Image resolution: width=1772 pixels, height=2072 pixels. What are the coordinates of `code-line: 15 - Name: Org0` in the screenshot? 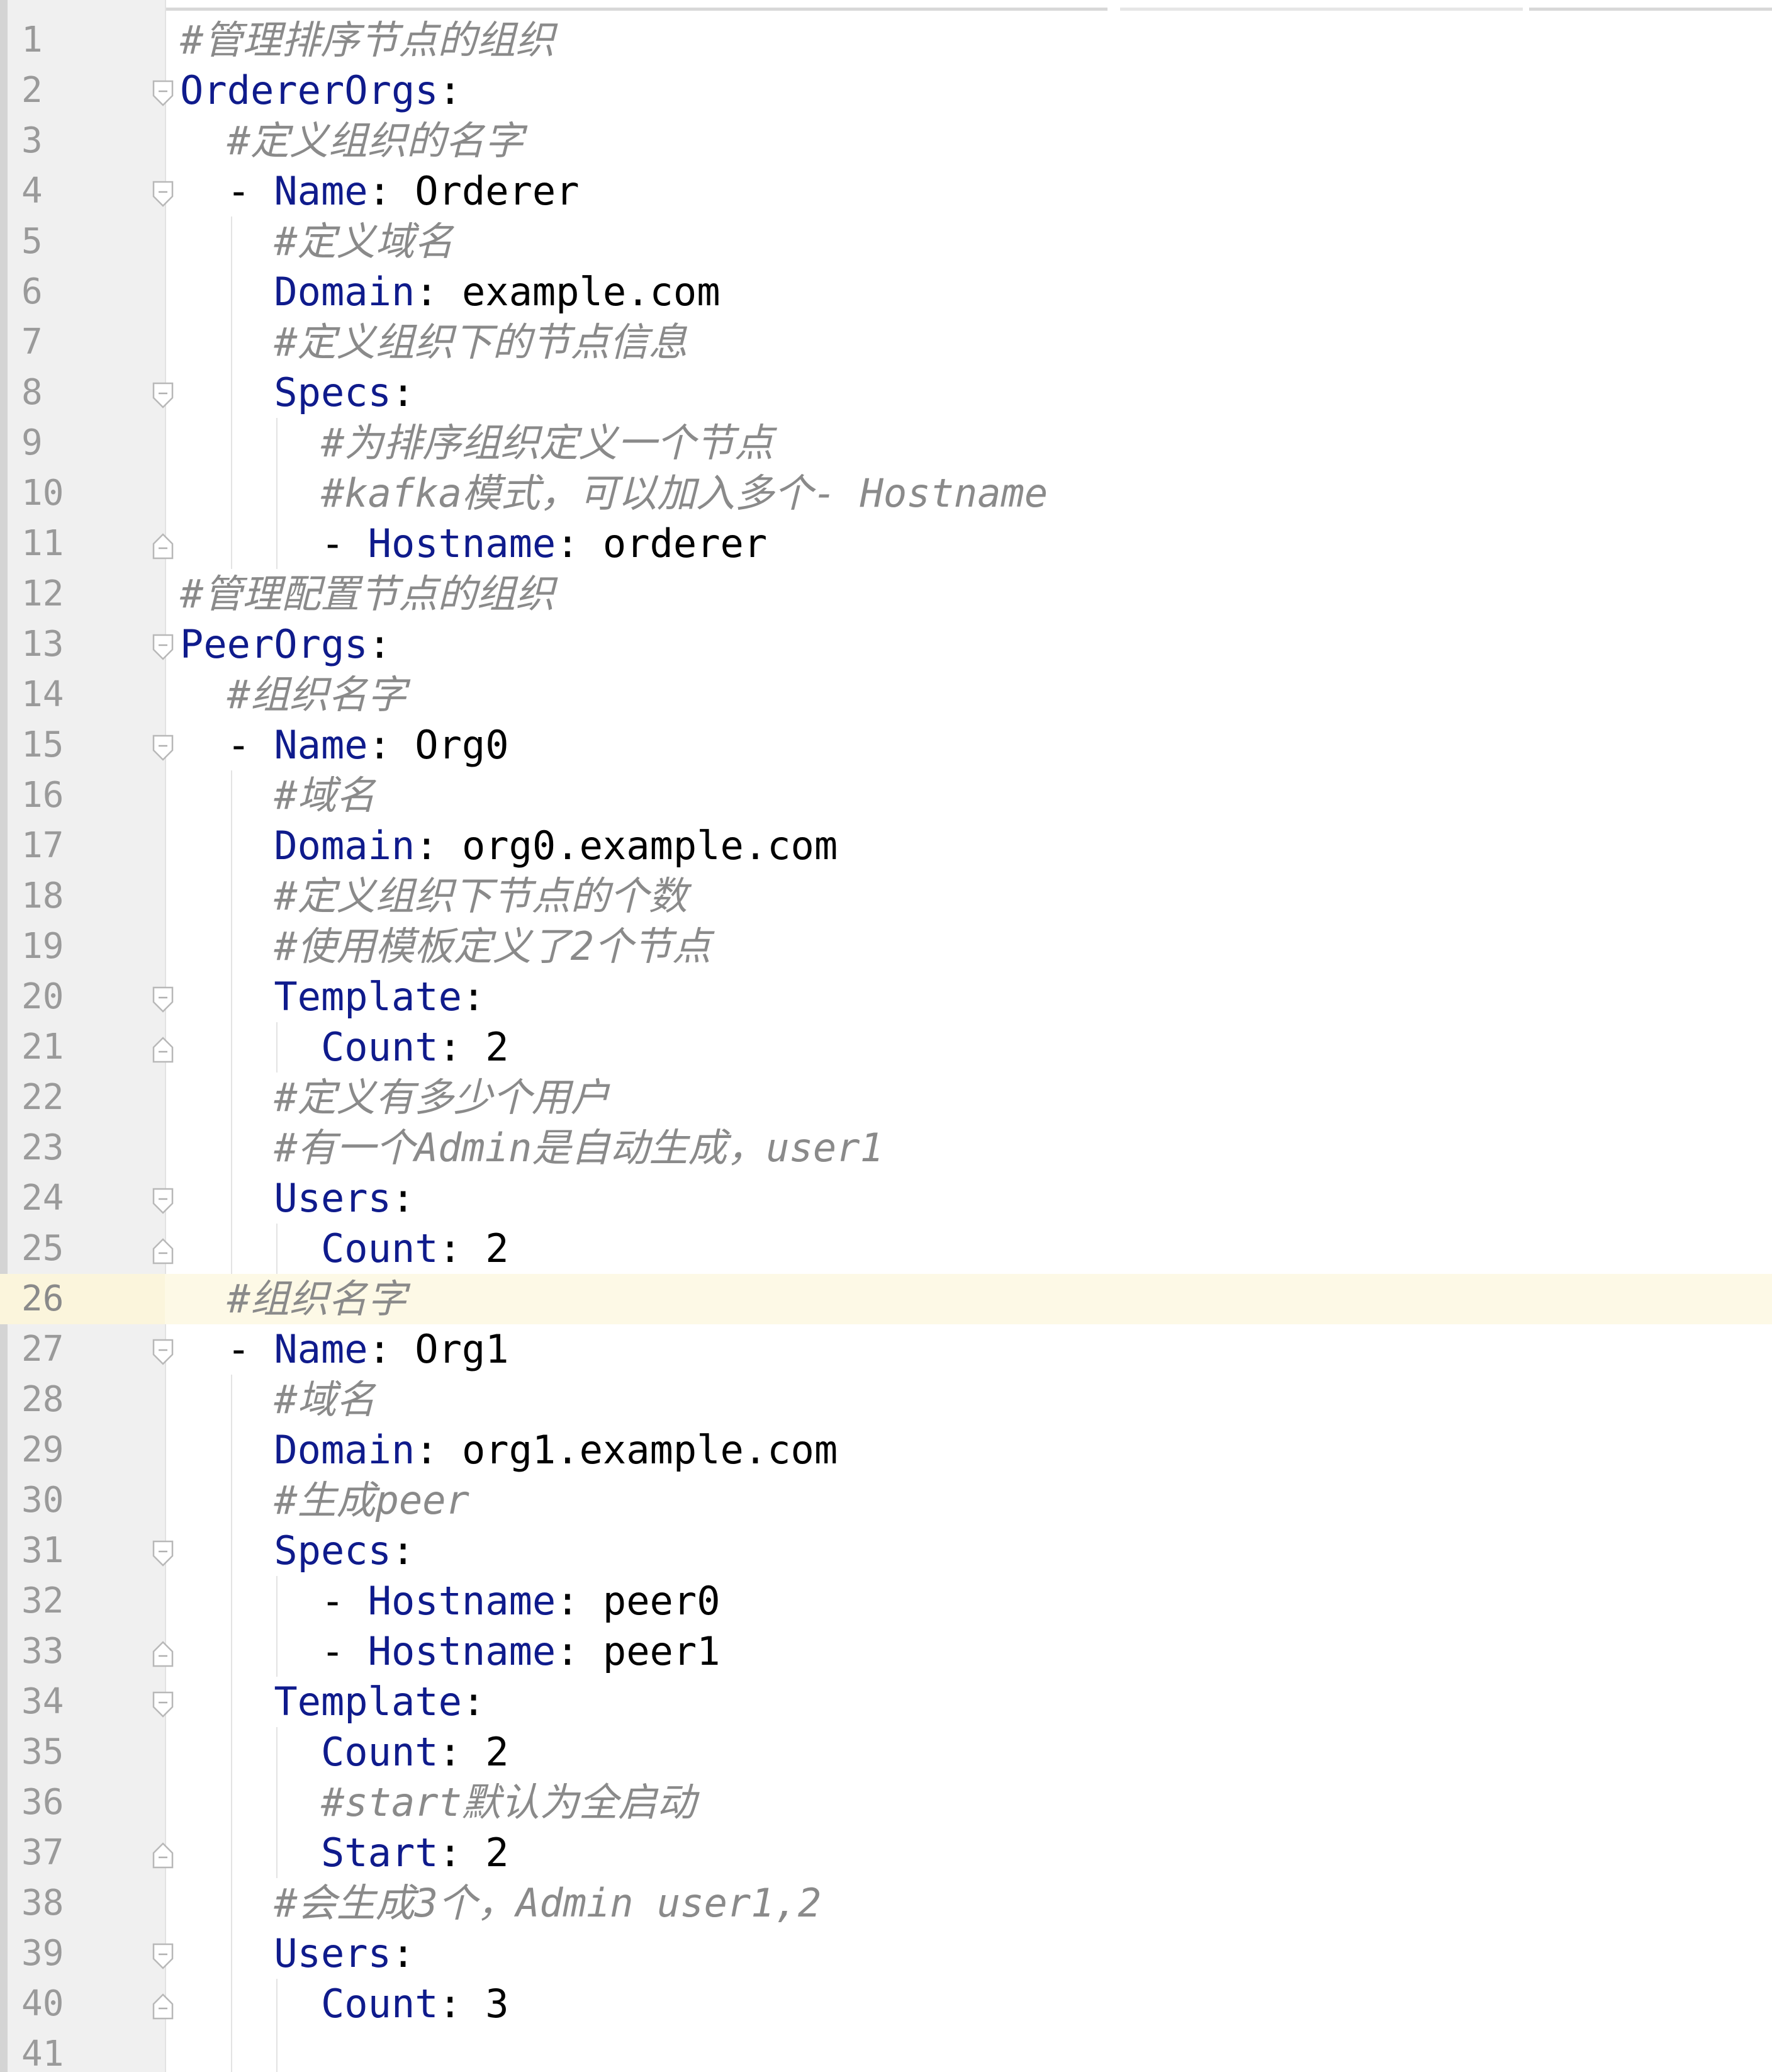 It's located at (886, 745).